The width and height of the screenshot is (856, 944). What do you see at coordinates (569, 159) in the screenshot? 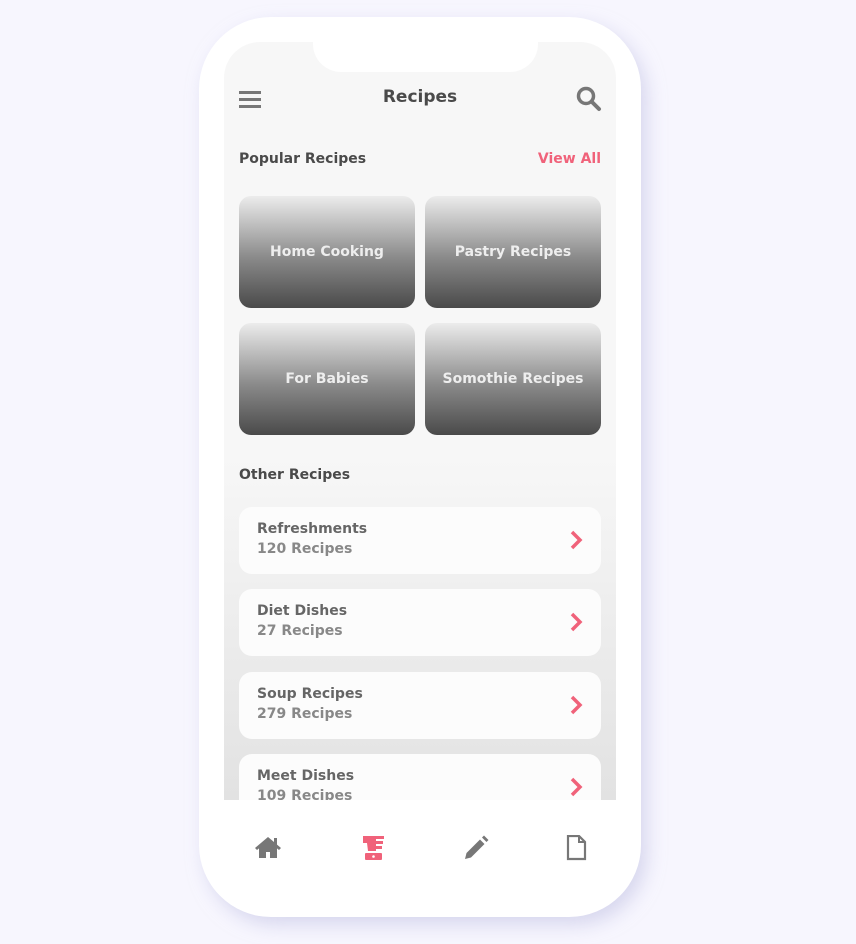
I see `view-all-link: View All` at bounding box center [569, 159].